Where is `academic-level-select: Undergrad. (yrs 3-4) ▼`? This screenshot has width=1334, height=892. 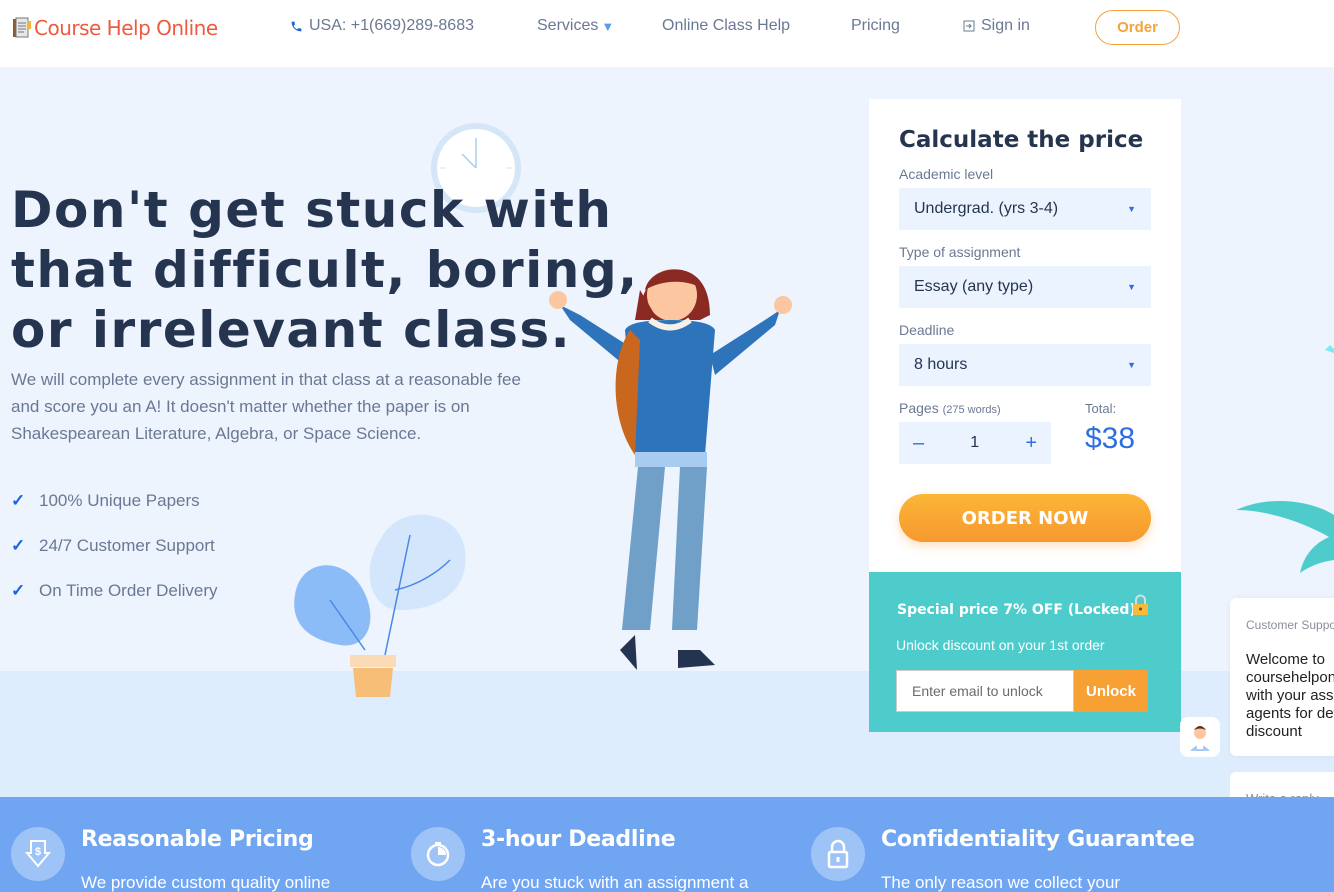 academic-level-select: Undergrad. (yrs 3-4) ▼ is located at coordinates (1025, 209).